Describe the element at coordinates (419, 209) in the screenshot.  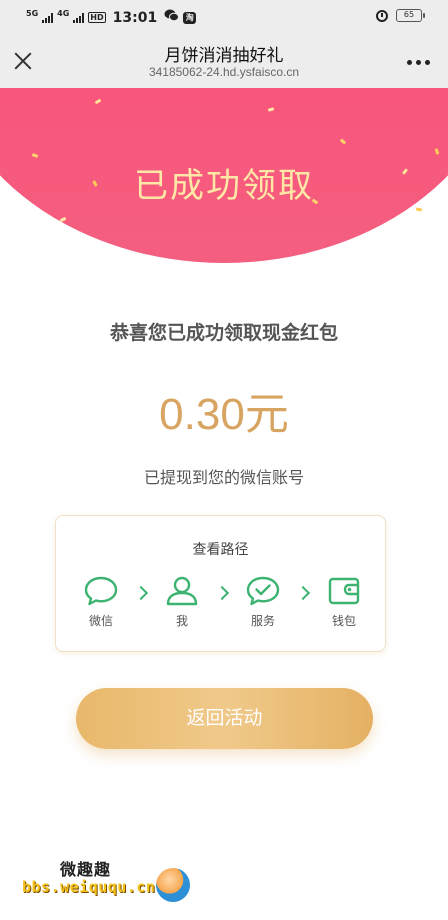
I see `confetti-piece` at that location.